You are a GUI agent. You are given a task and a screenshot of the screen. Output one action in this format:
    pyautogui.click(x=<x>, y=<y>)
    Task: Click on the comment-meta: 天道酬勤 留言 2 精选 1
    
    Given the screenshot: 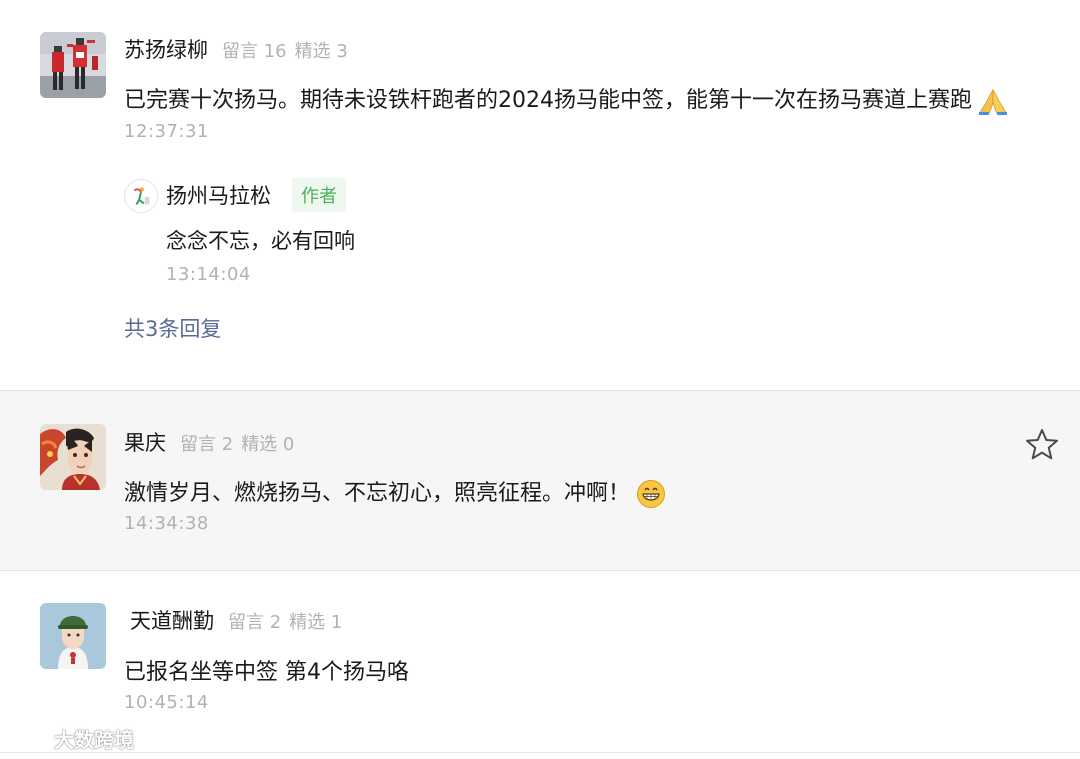 What is the action you would take?
    pyautogui.click(x=236, y=620)
    